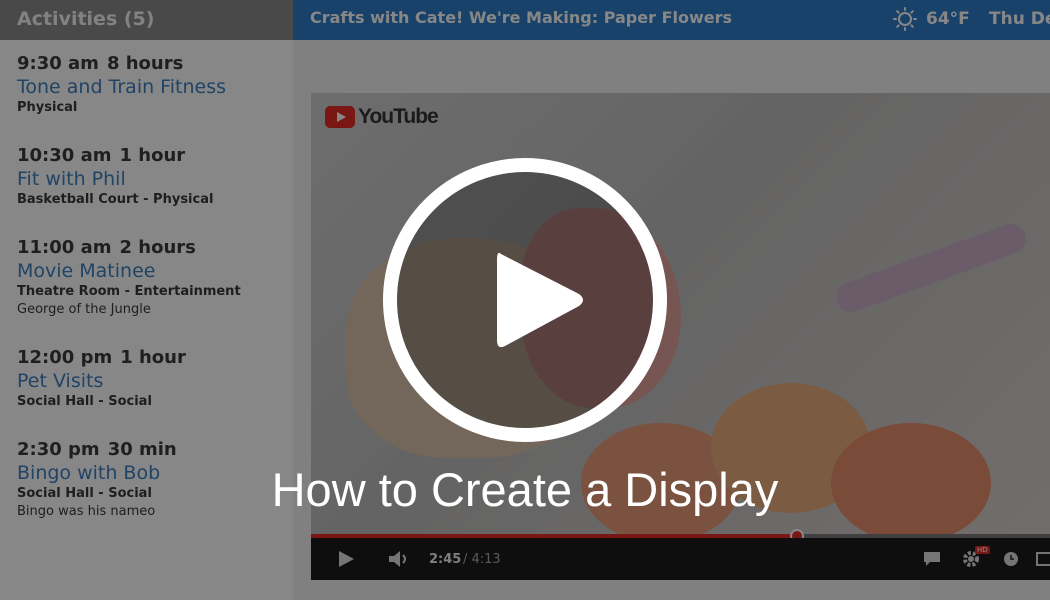 Image resolution: width=1050 pixels, height=600 pixels. Describe the element at coordinates (540, 300) in the screenshot. I see `play-icon` at that location.